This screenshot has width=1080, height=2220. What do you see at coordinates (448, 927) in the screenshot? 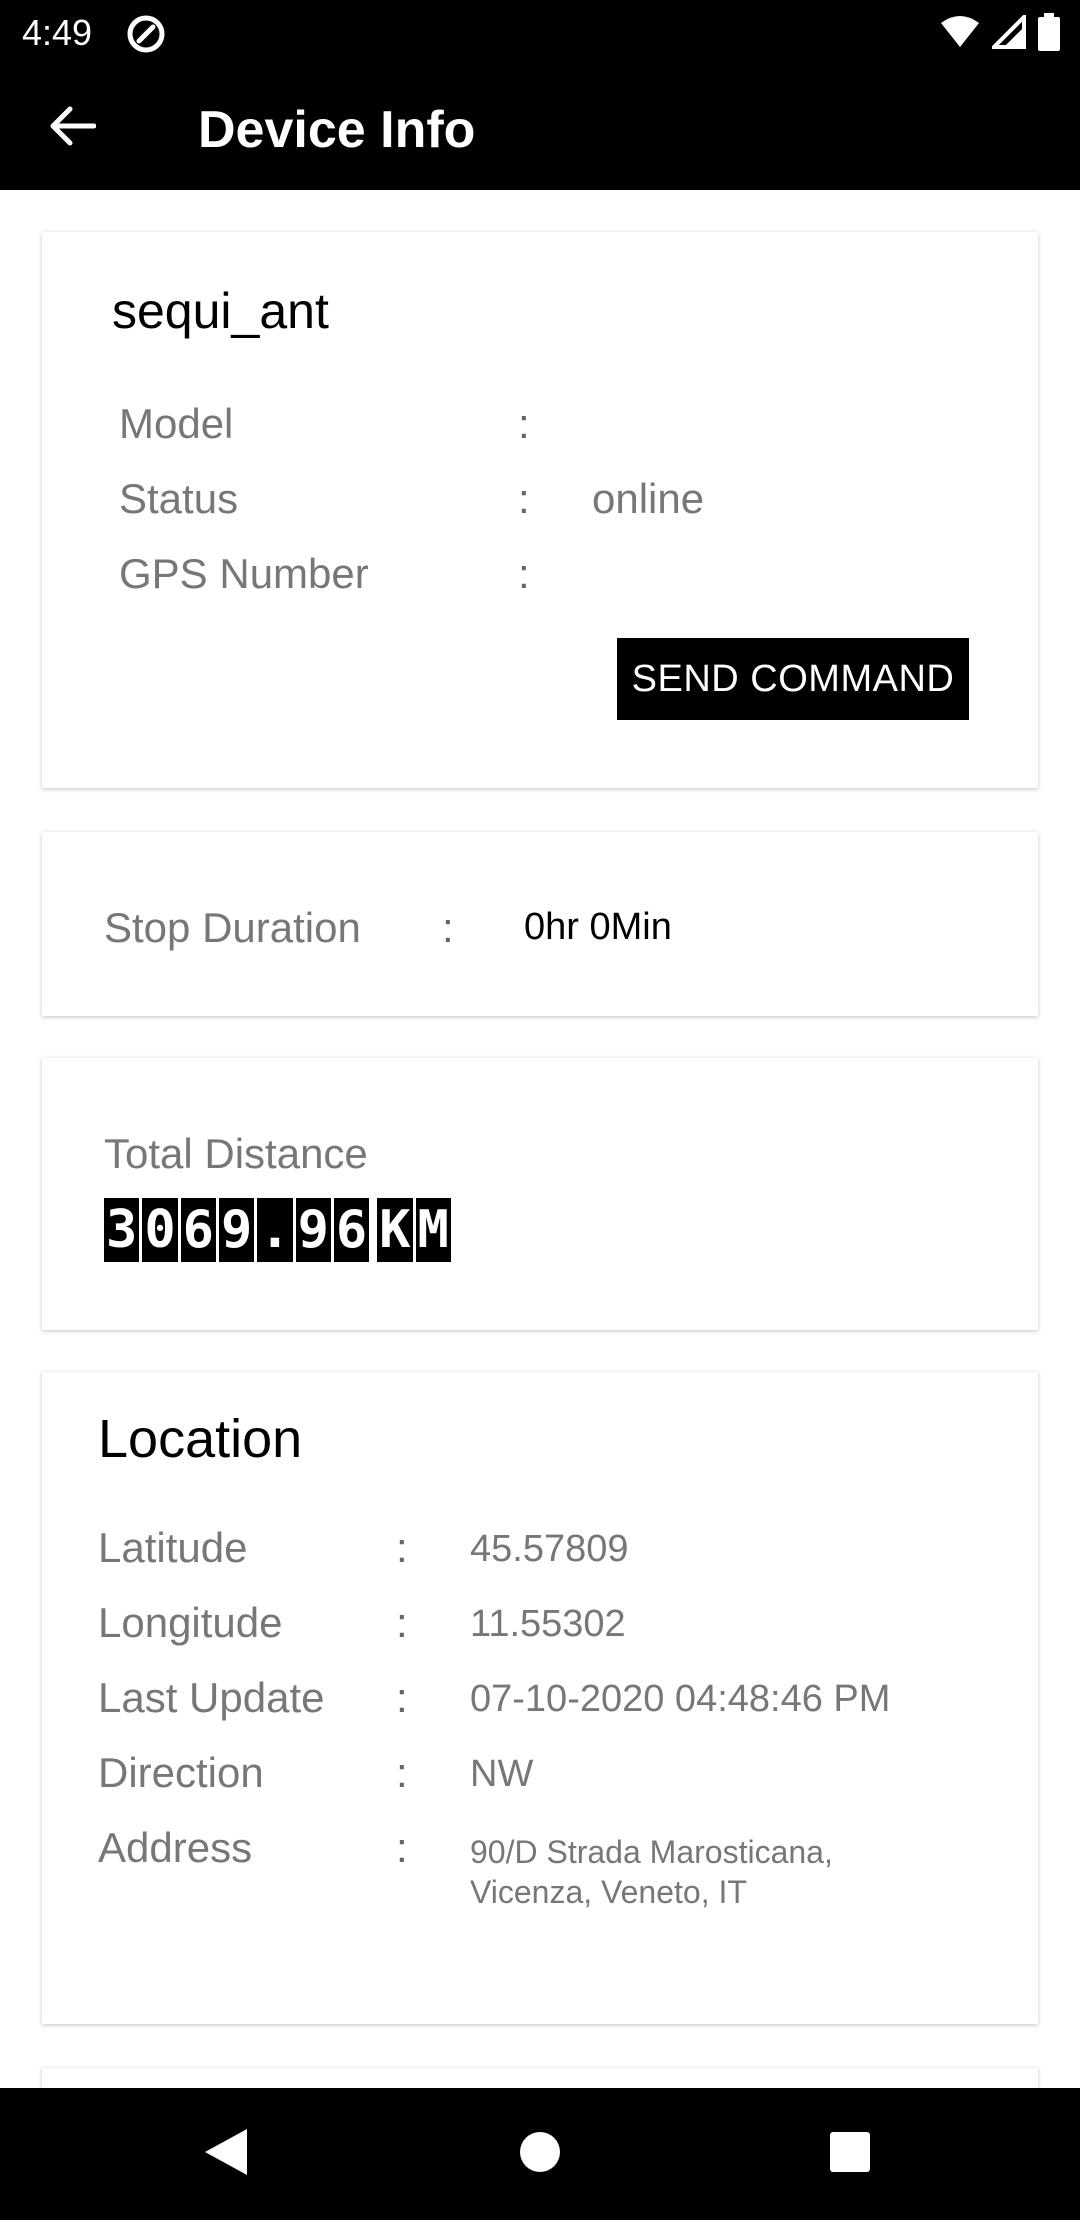
I see `stop-duration-colon: :` at bounding box center [448, 927].